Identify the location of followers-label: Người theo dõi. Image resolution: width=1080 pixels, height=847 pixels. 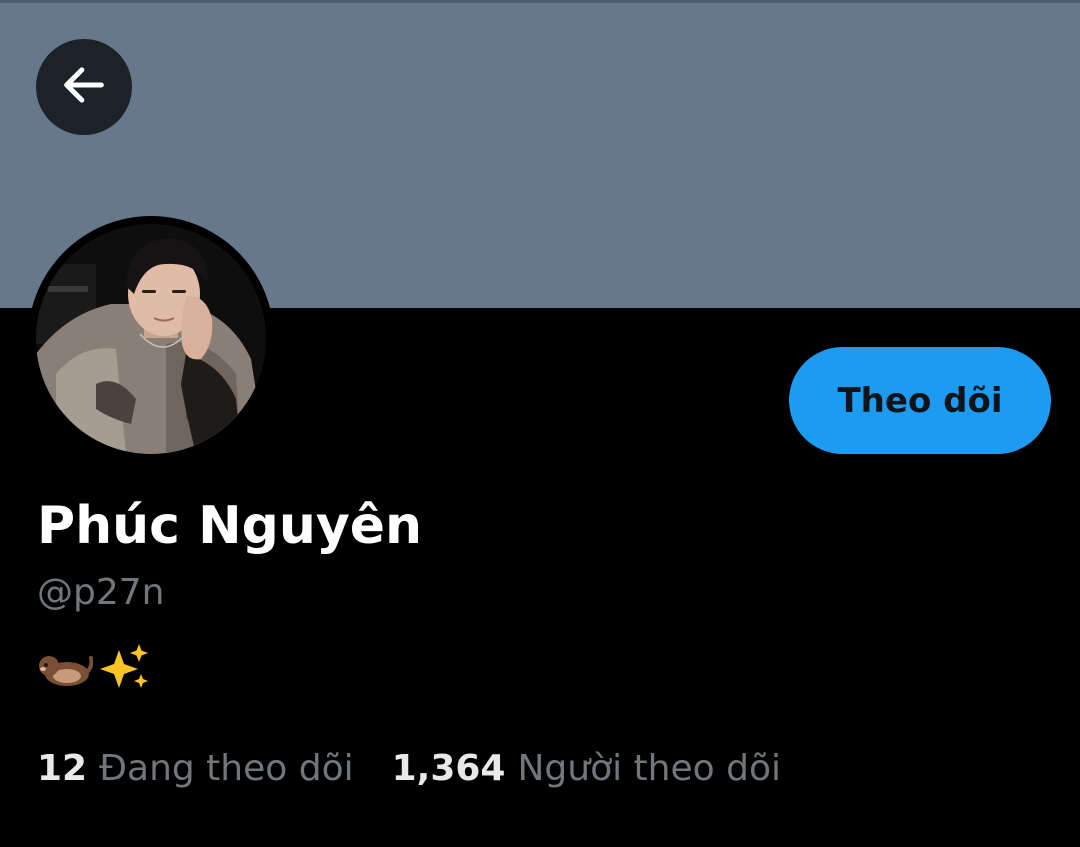
(649, 768).